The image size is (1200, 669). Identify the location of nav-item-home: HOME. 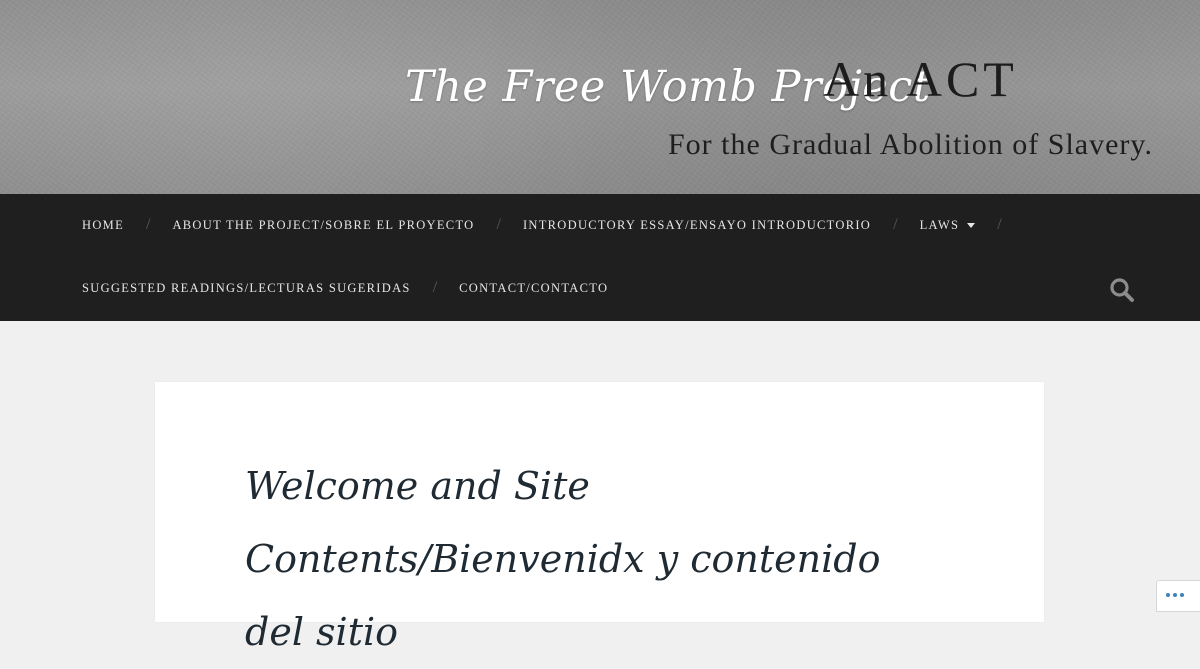
(103, 225).